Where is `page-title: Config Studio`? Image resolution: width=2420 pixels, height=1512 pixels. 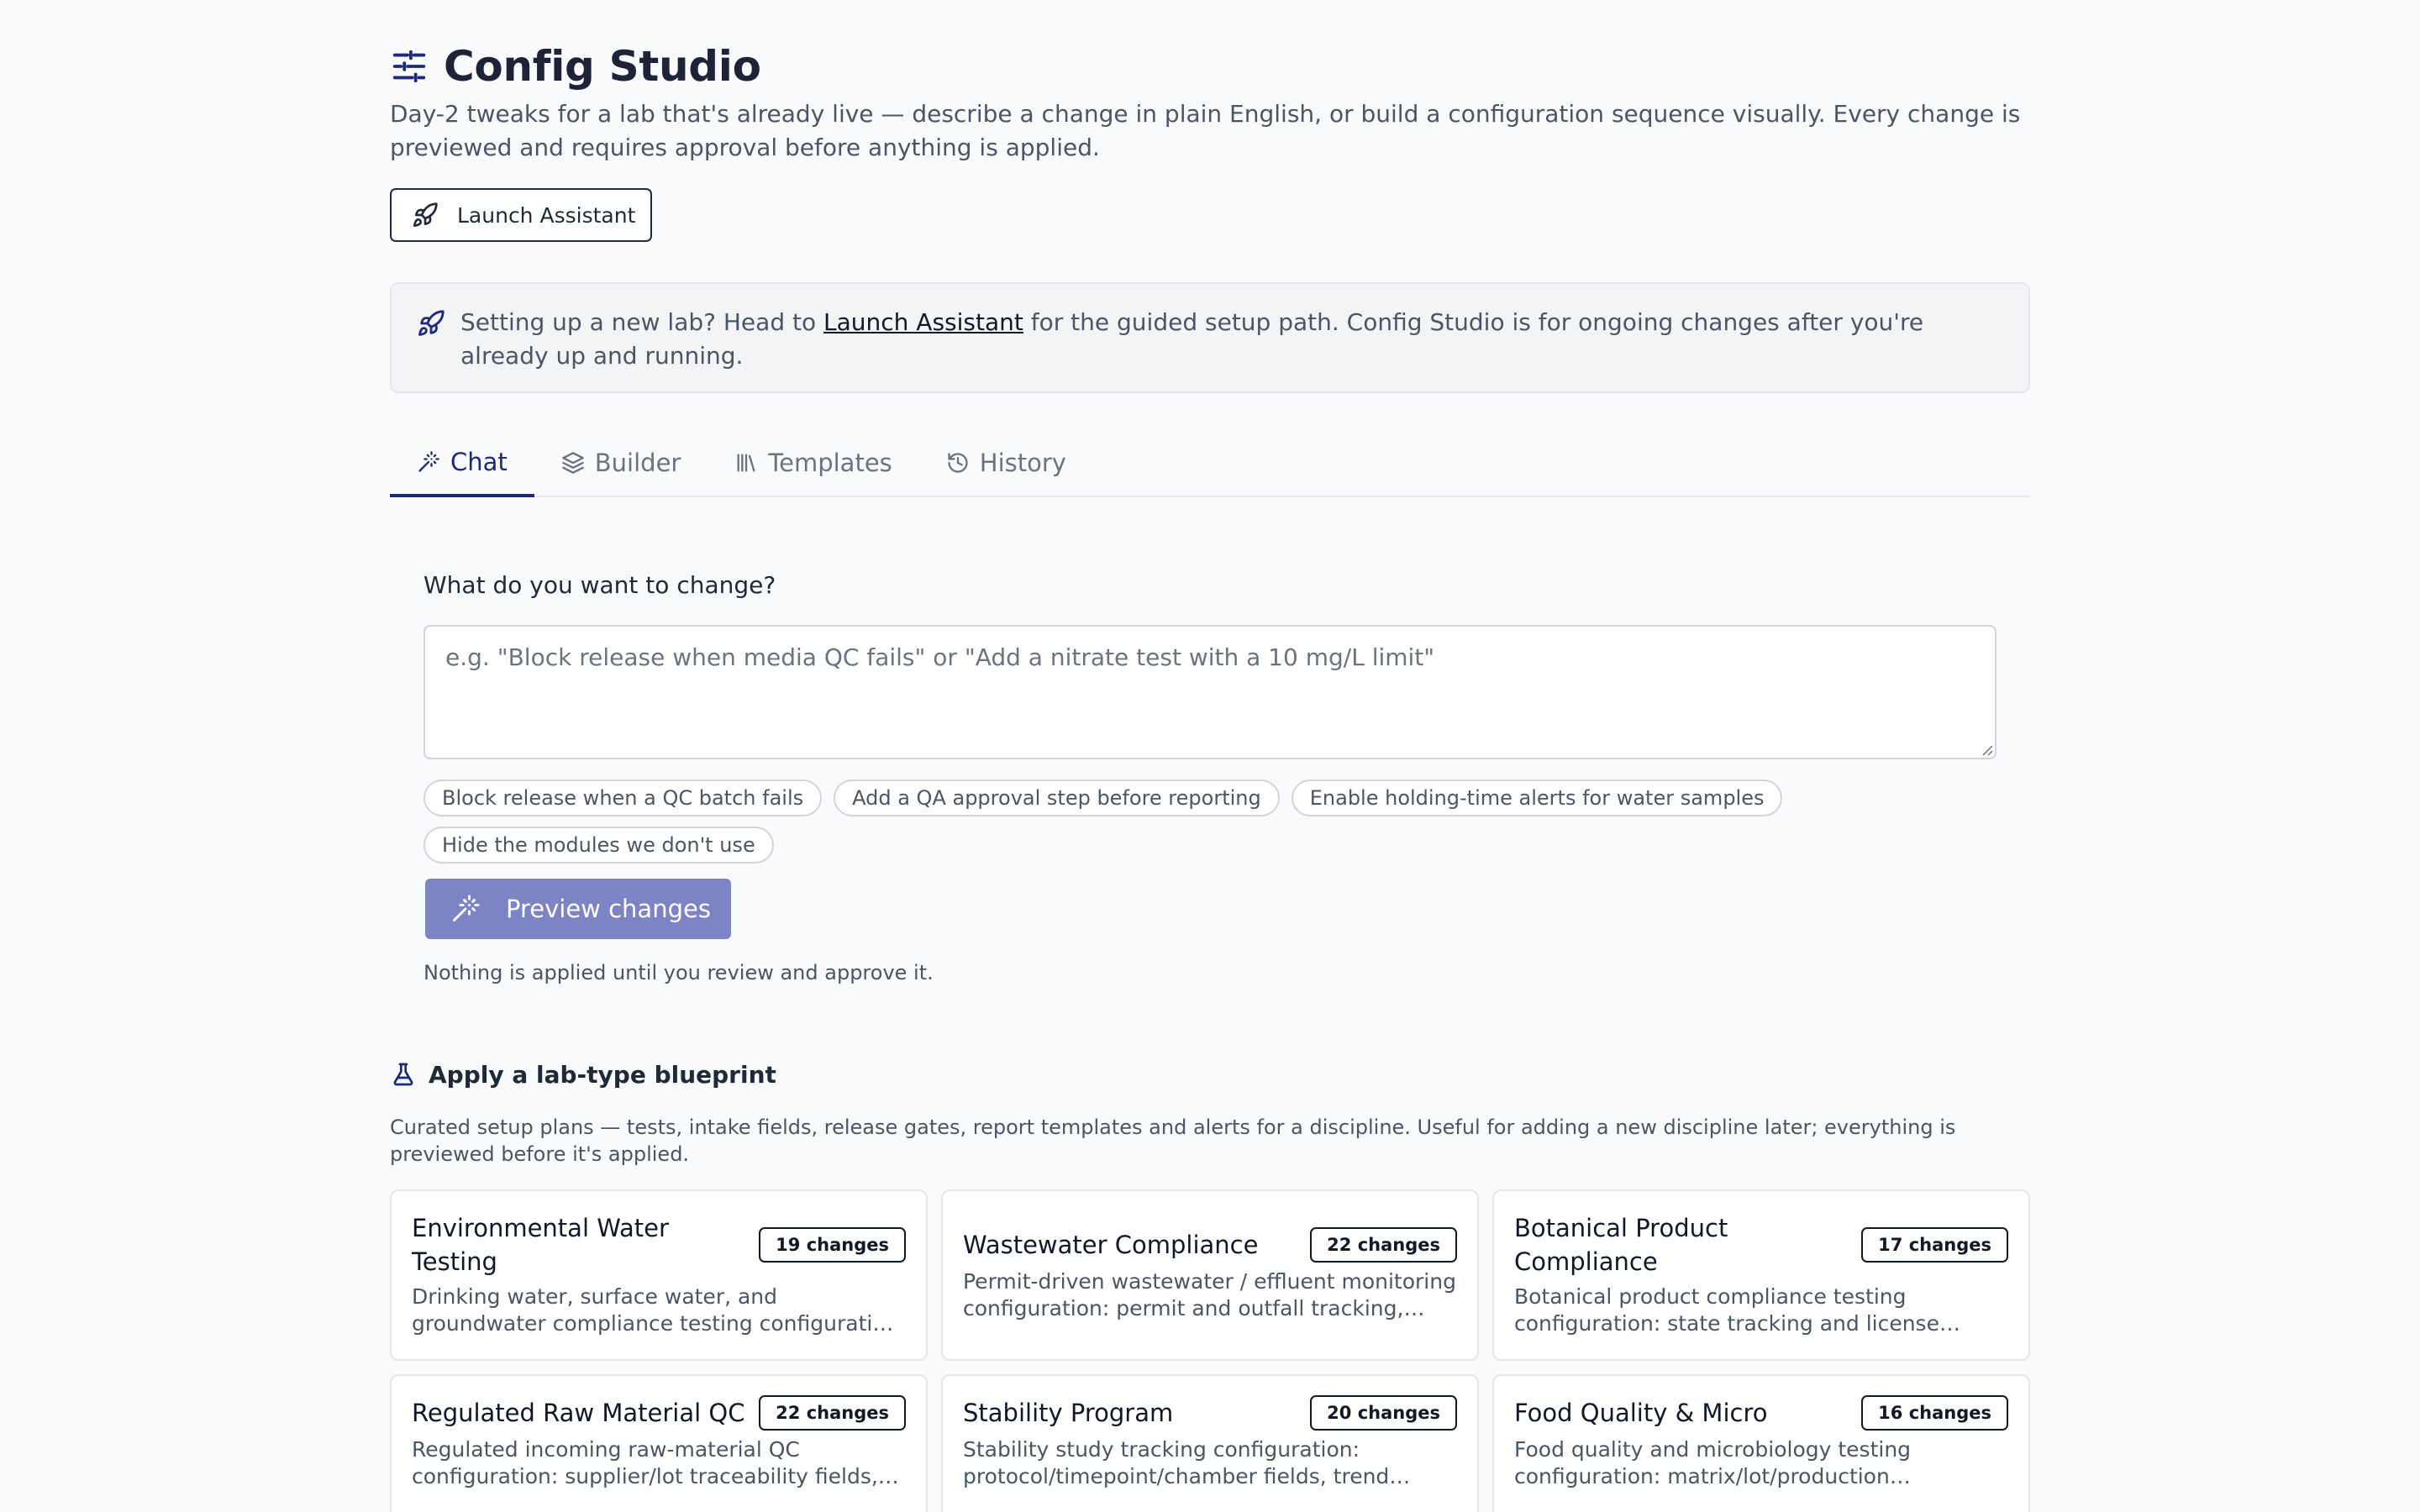
page-title: Config Studio is located at coordinates (602, 66).